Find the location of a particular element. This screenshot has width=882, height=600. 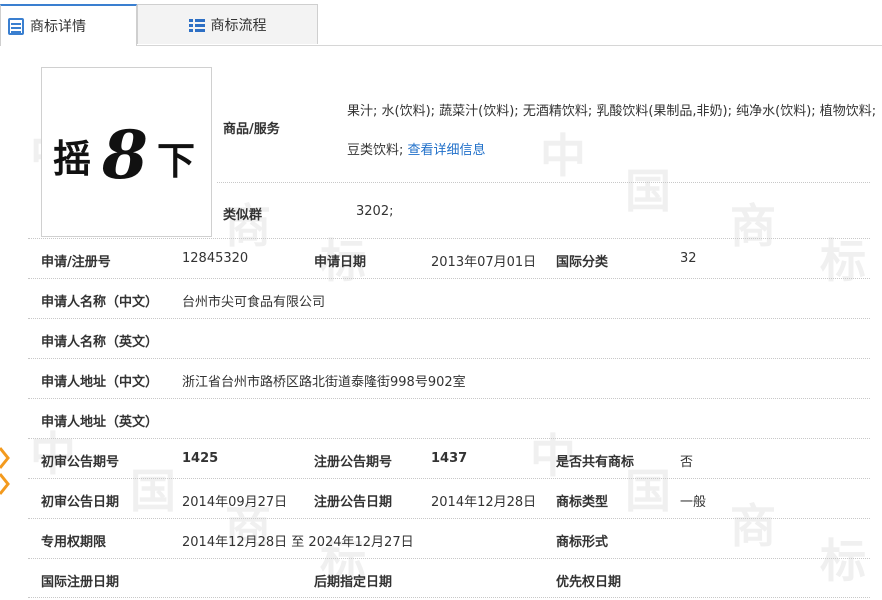

view-detail-link: 查看详细信息 is located at coordinates (447, 150).